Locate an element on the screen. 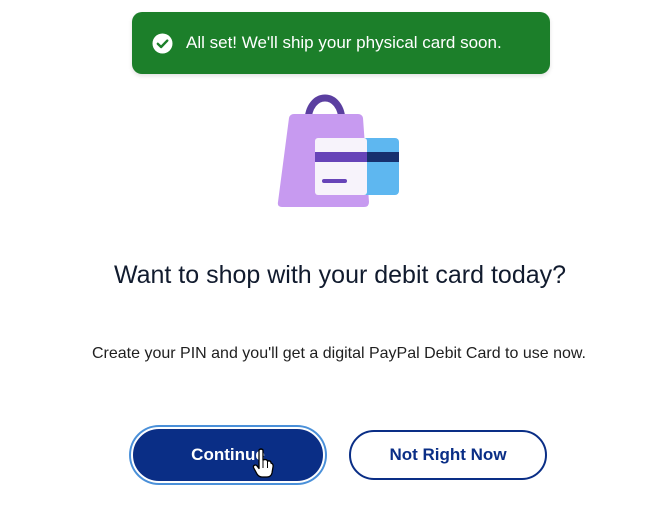  continue-button: Continue is located at coordinates (228, 455).